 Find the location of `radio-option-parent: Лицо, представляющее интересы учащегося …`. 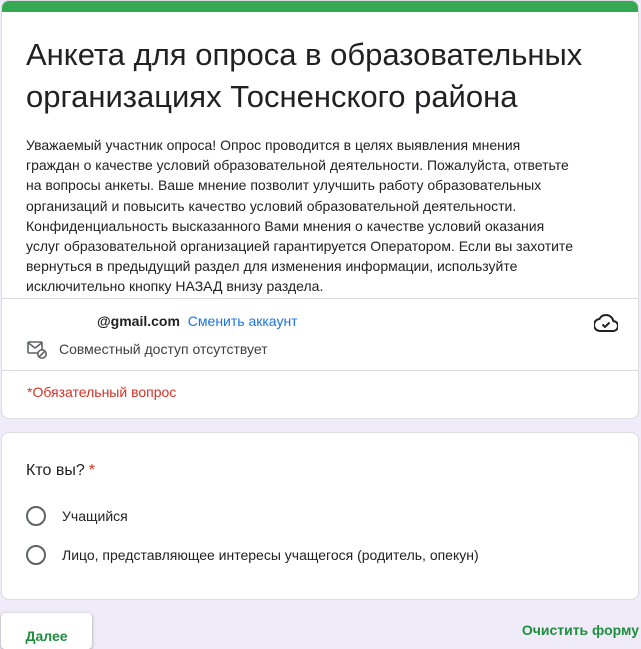

radio-option-parent: Лицо, представляющее интересы учащегося … is located at coordinates (252, 555).